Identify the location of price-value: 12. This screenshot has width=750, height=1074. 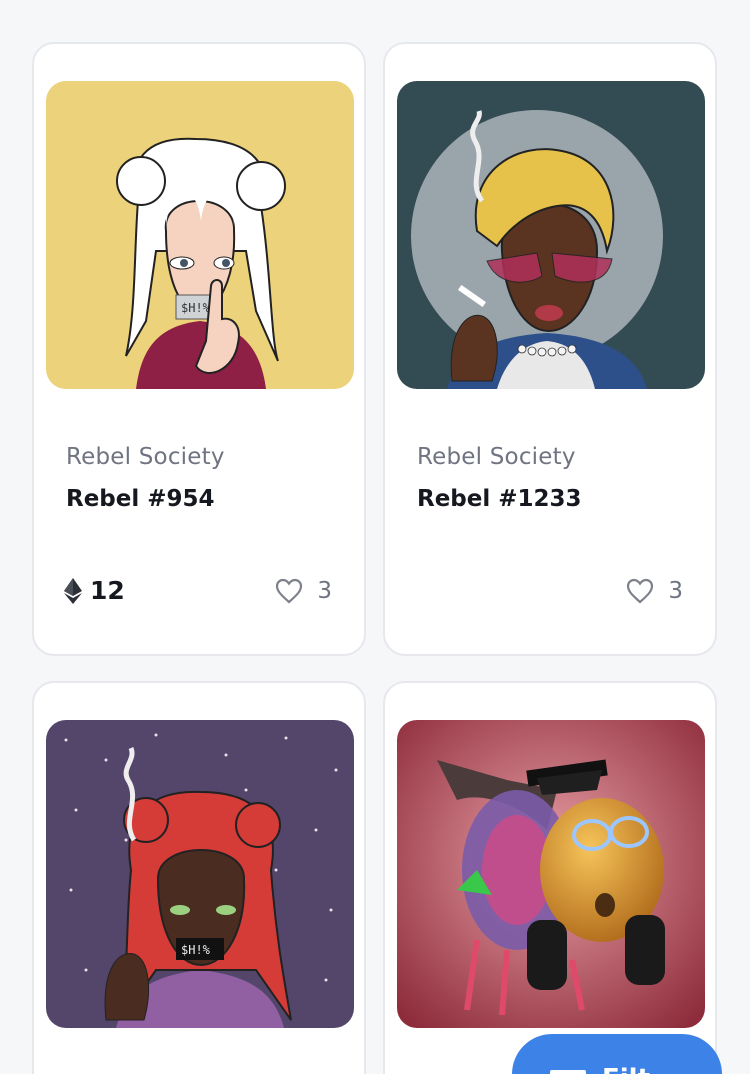
(107, 590).